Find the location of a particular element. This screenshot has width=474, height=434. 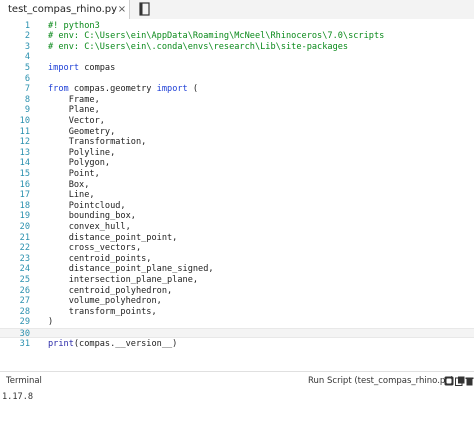

code-text: distance_point_point, is located at coordinates (113, 238).